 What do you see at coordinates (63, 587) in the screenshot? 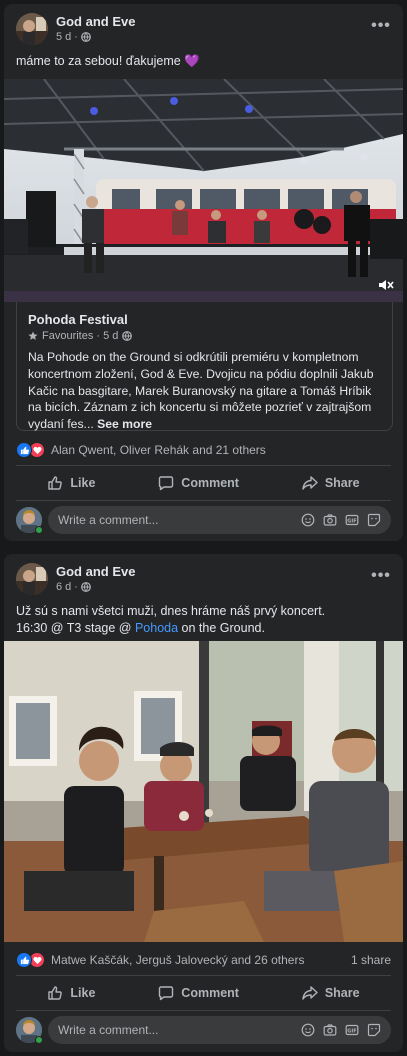
I see `post-time: 6 d` at bounding box center [63, 587].